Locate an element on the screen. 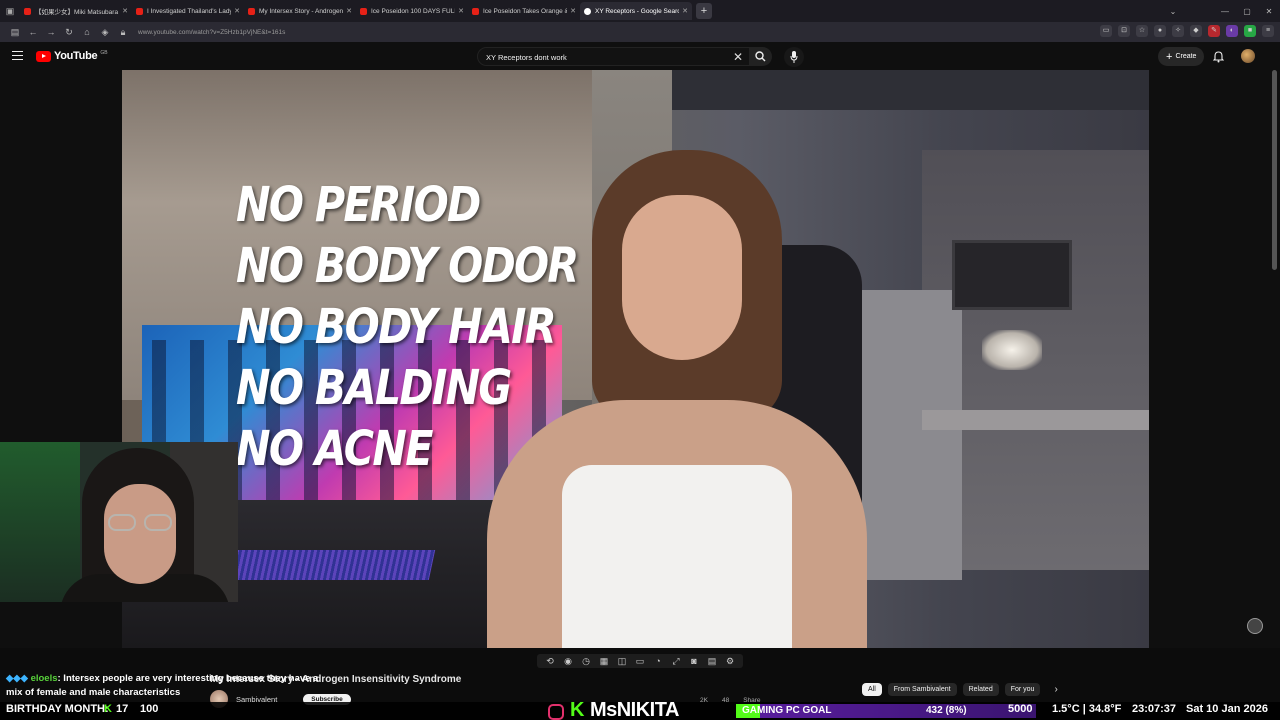  weather: 1.5°C | 34.8°F is located at coordinates (1087, 709).